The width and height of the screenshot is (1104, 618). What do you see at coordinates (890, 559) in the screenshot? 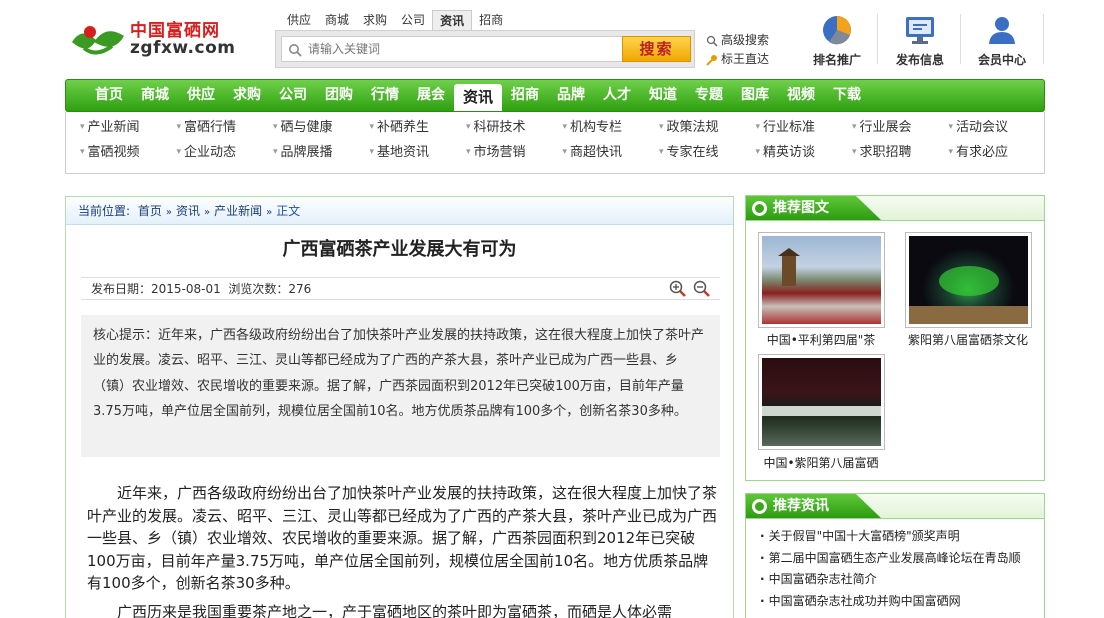
I see `news-list-item: 第二届中国富硒生态产业发展高峰论坛在青岛顺` at bounding box center [890, 559].